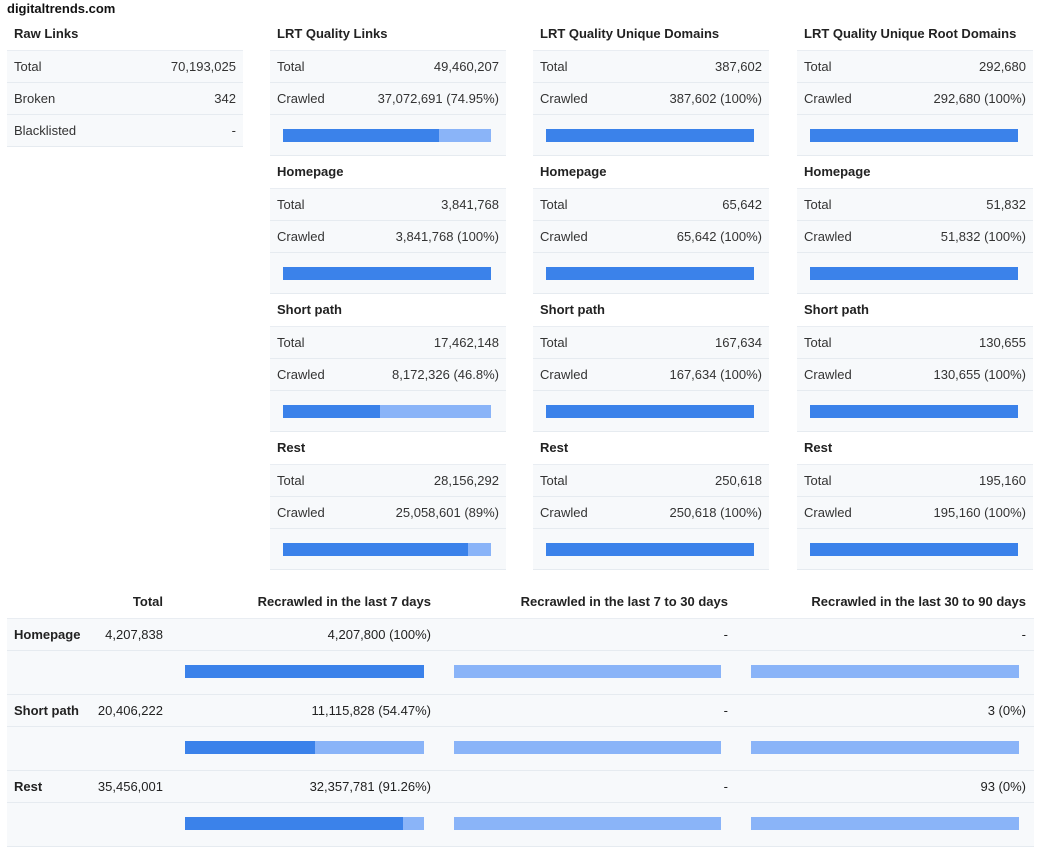 Image resolution: width=1043 pixels, height=847 pixels. What do you see at coordinates (520, 635) in the screenshot?
I see `recrawl-row: Homepage 4,207,838 4,207,800 (100%) - -` at bounding box center [520, 635].